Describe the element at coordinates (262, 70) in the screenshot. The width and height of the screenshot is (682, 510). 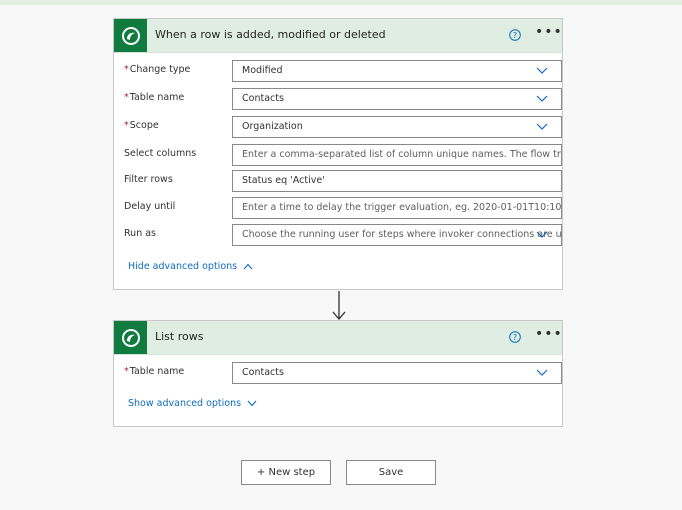
I see `change-type-value: Modified` at that location.